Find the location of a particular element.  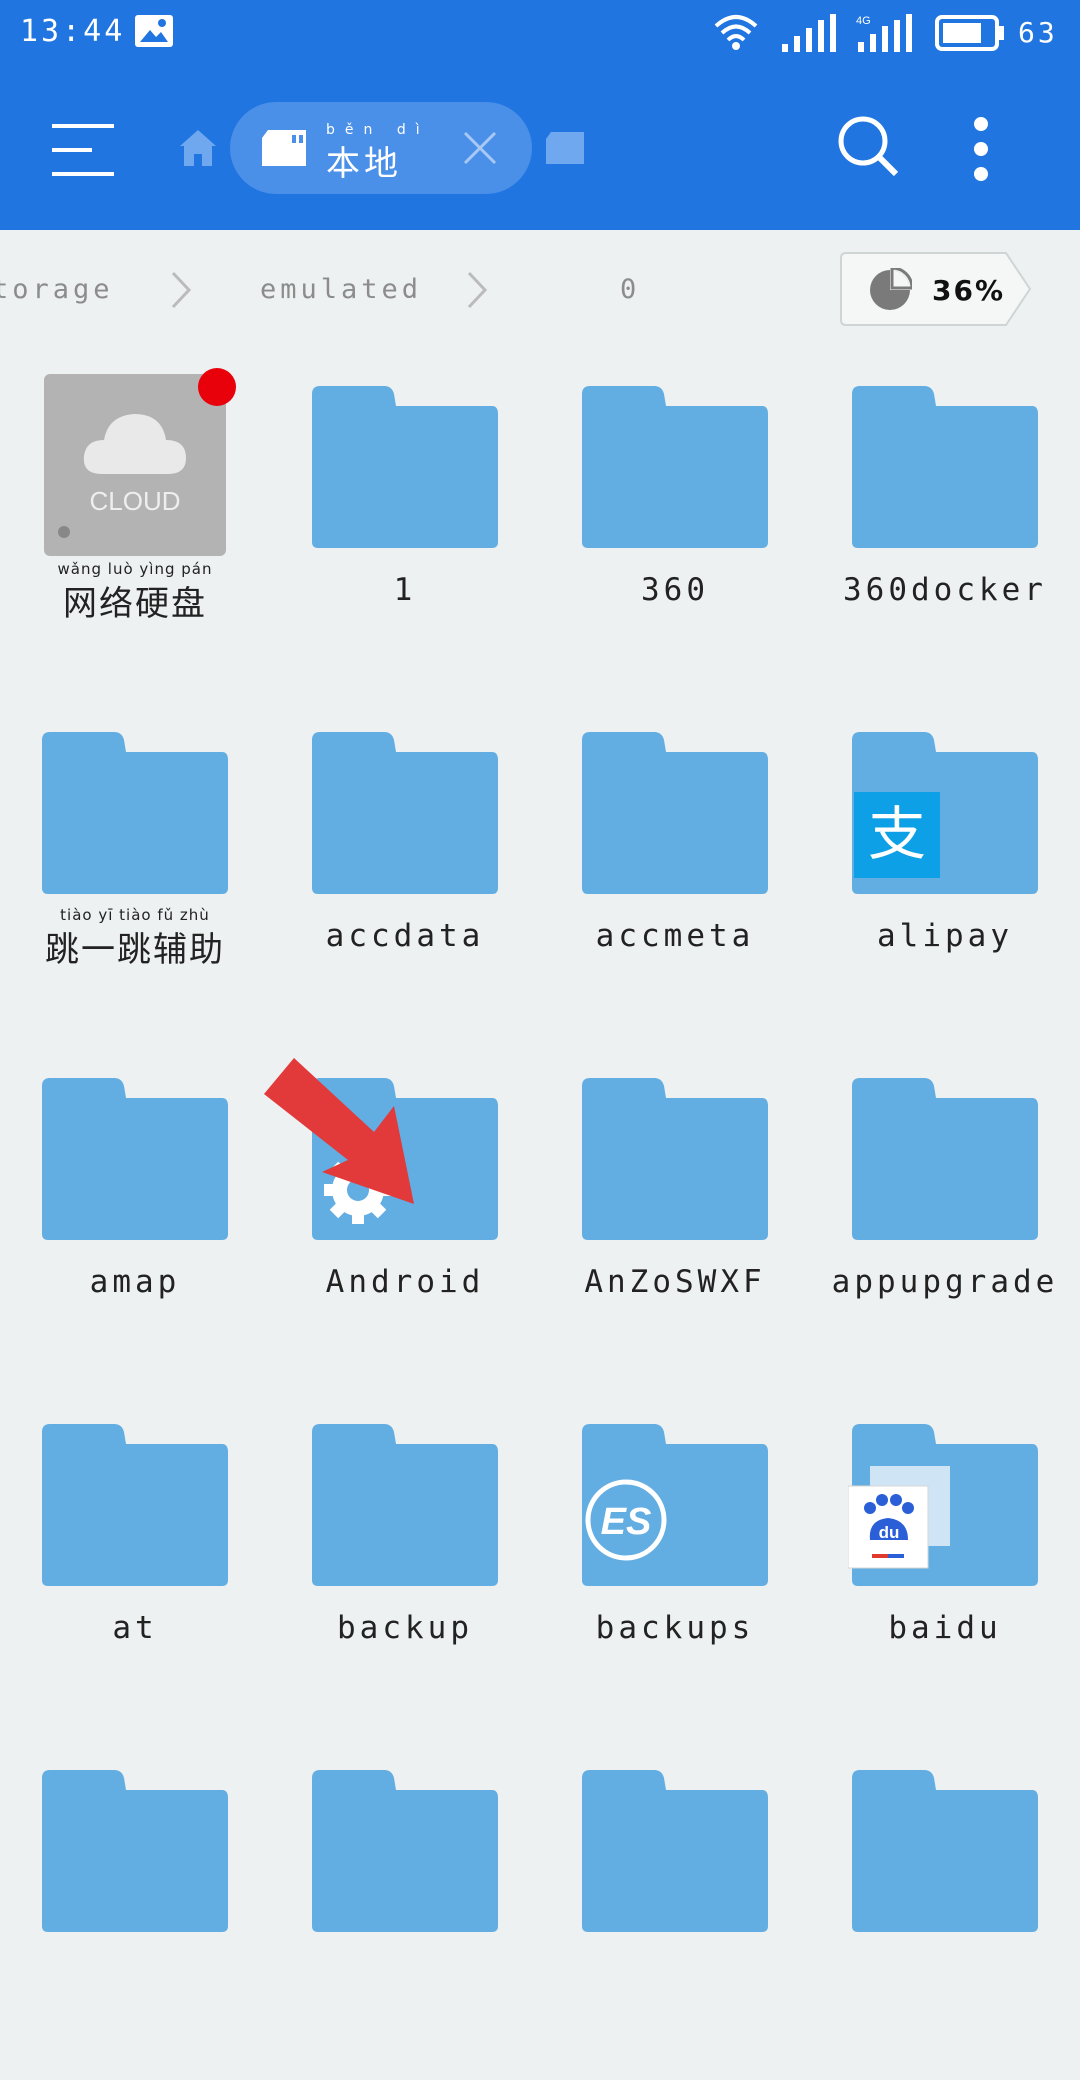

file-item-folder: 360 is located at coordinates (675, 523).